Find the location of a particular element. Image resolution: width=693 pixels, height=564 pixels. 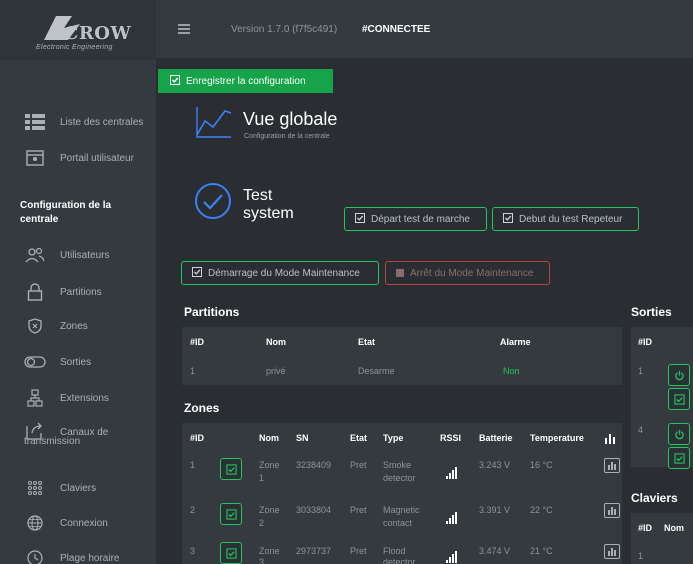

partition-state: Desarme is located at coordinates (376, 371).